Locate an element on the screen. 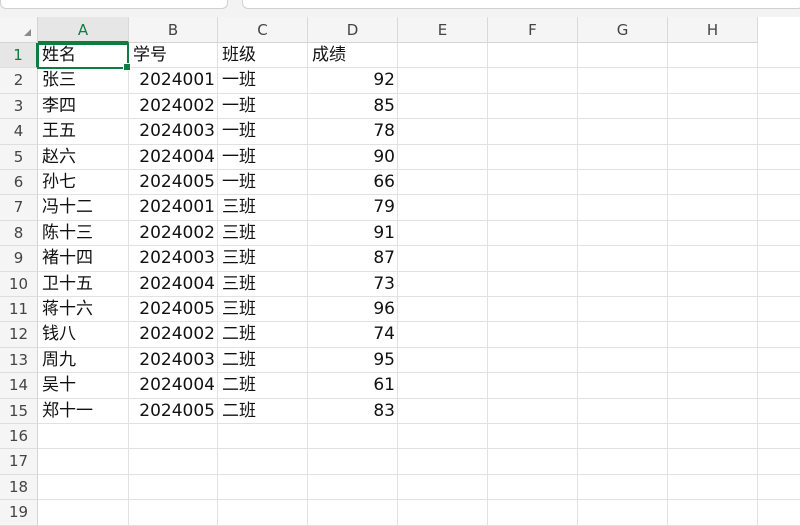 The width and height of the screenshot is (800, 526). row-header-8: 8 is located at coordinates (19, 233).